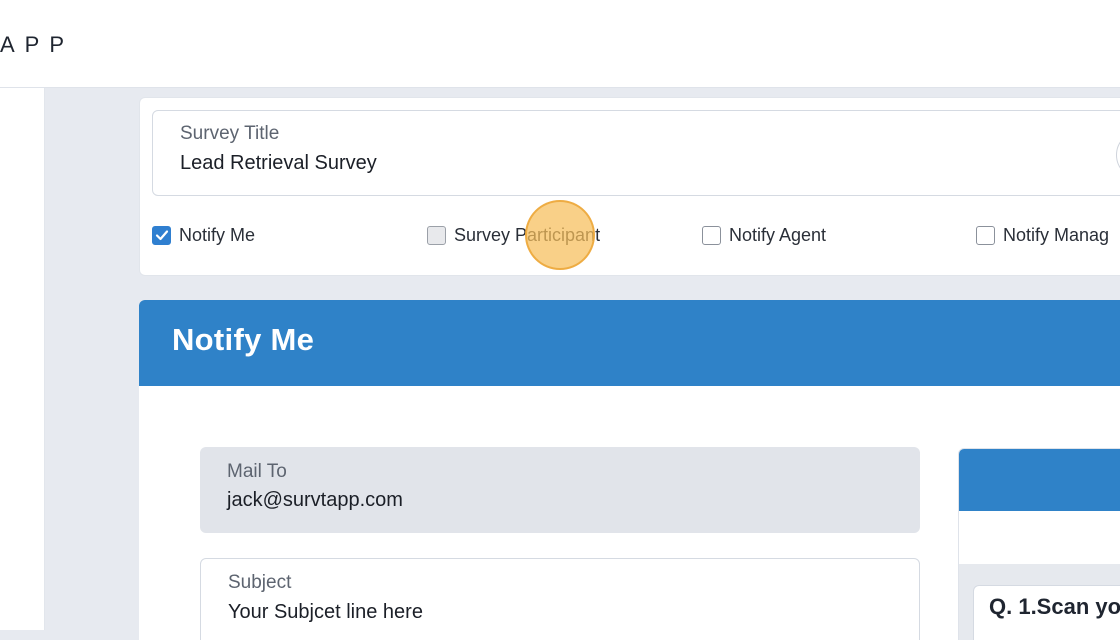 Image resolution: width=1120 pixels, height=640 pixels. What do you see at coordinates (778, 234) in the screenshot?
I see `notify-agent-label: Notify Agent` at bounding box center [778, 234].